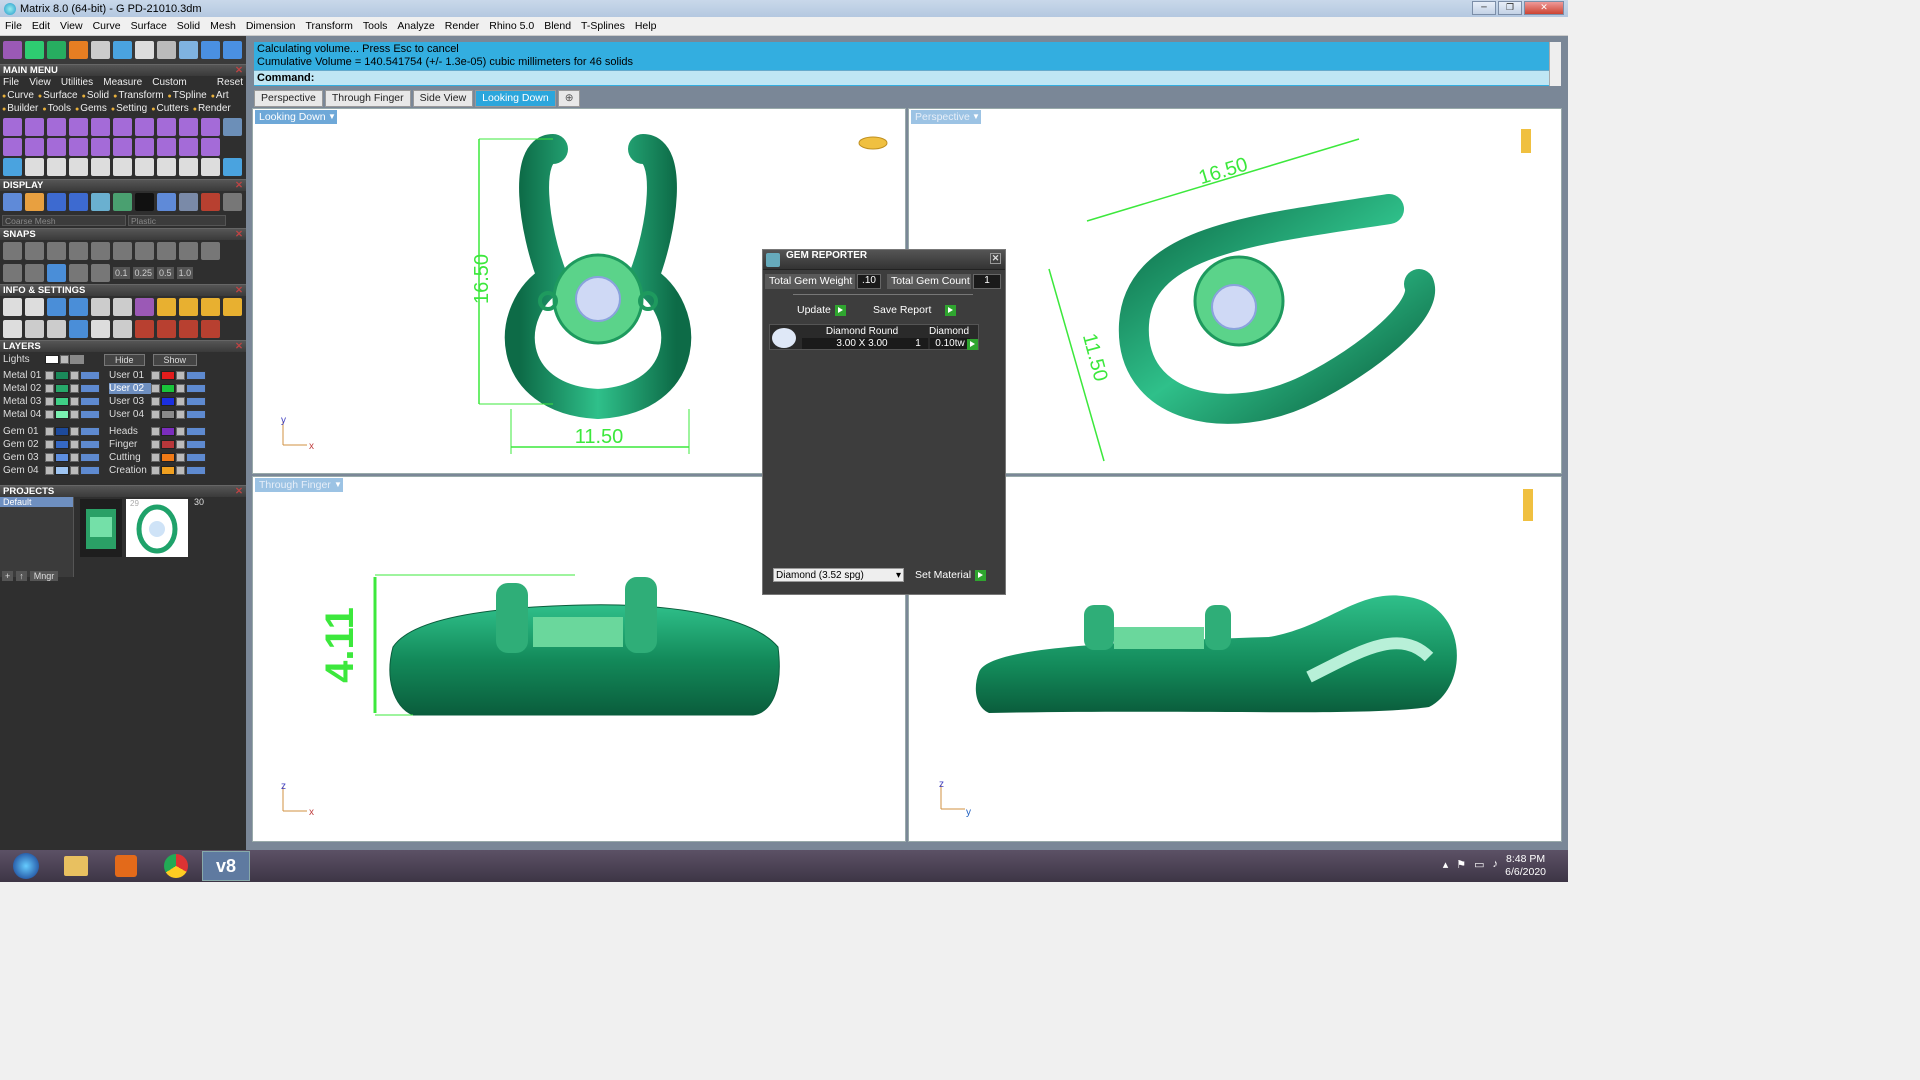 This screenshot has width=1920, height=1080. I want to click on solid-tool-6-icon, so click(122, 147).